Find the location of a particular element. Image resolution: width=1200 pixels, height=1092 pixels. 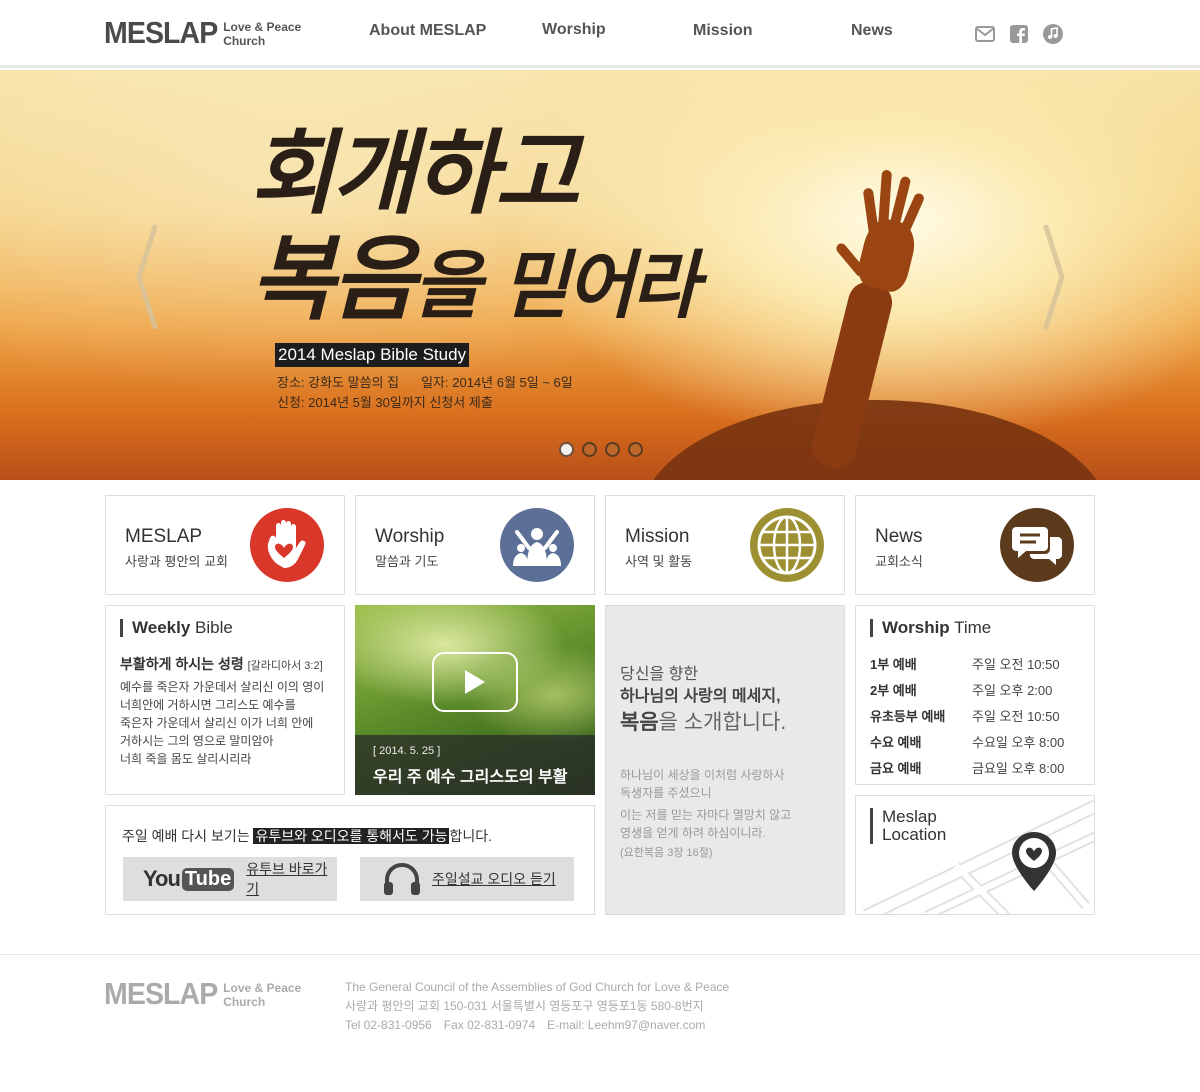

facebook-icon is located at coordinates (1019, 34).